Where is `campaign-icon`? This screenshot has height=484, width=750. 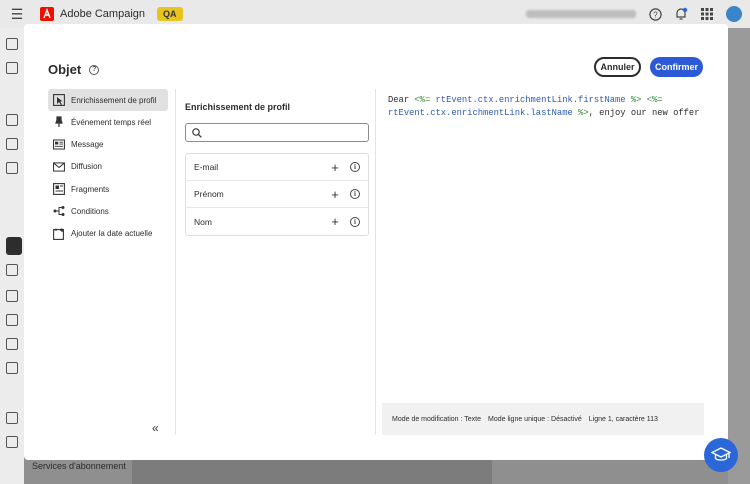
campaign-icon is located at coordinates (12, 120).